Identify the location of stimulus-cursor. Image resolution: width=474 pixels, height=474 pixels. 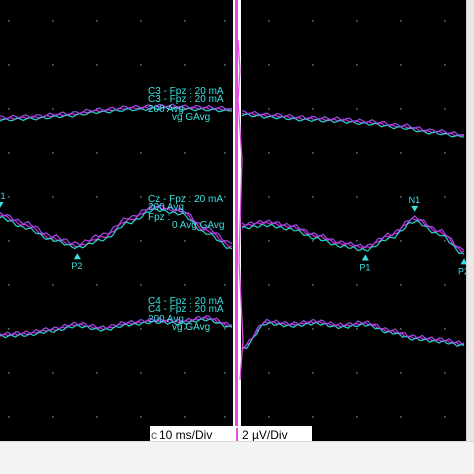
(236, 220).